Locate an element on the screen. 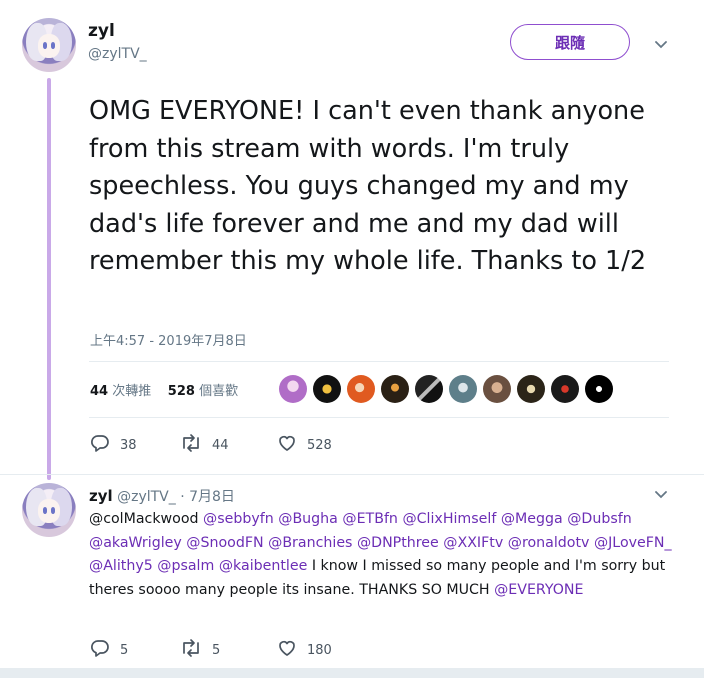 The image size is (704, 678). retweet-action: 5 is located at coordinates (200, 650).